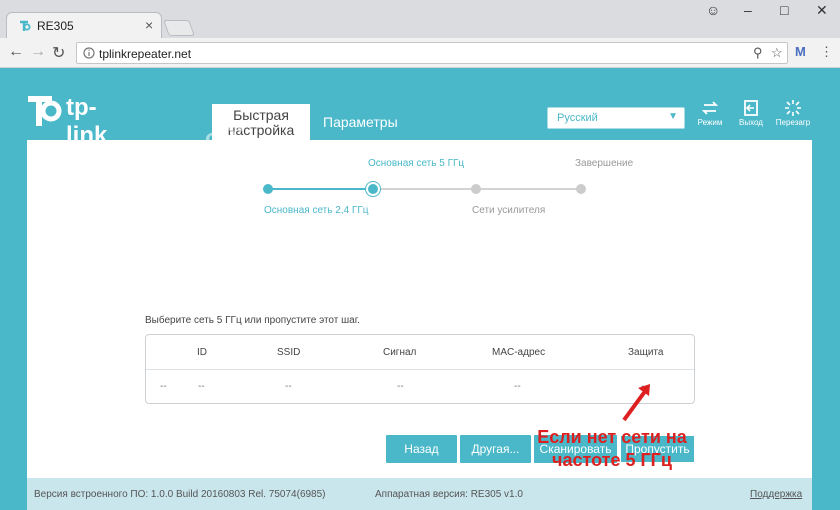 Image resolution: width=840 pixels, height=510 pixels. I want to click on hardware-version: Аппаратная версия: RE305 v1.0, so click(449, 494).